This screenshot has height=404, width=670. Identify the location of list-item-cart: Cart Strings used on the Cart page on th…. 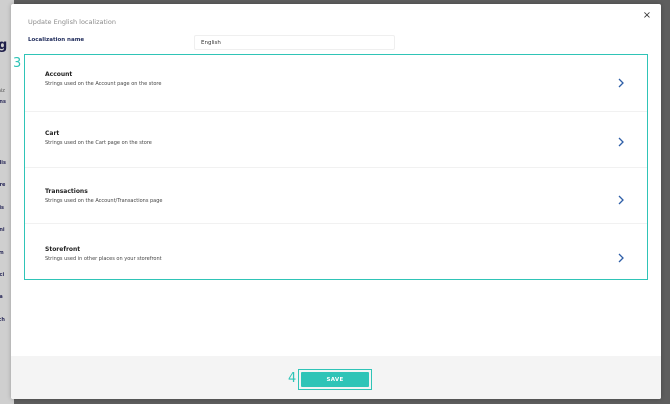
(336, 139).